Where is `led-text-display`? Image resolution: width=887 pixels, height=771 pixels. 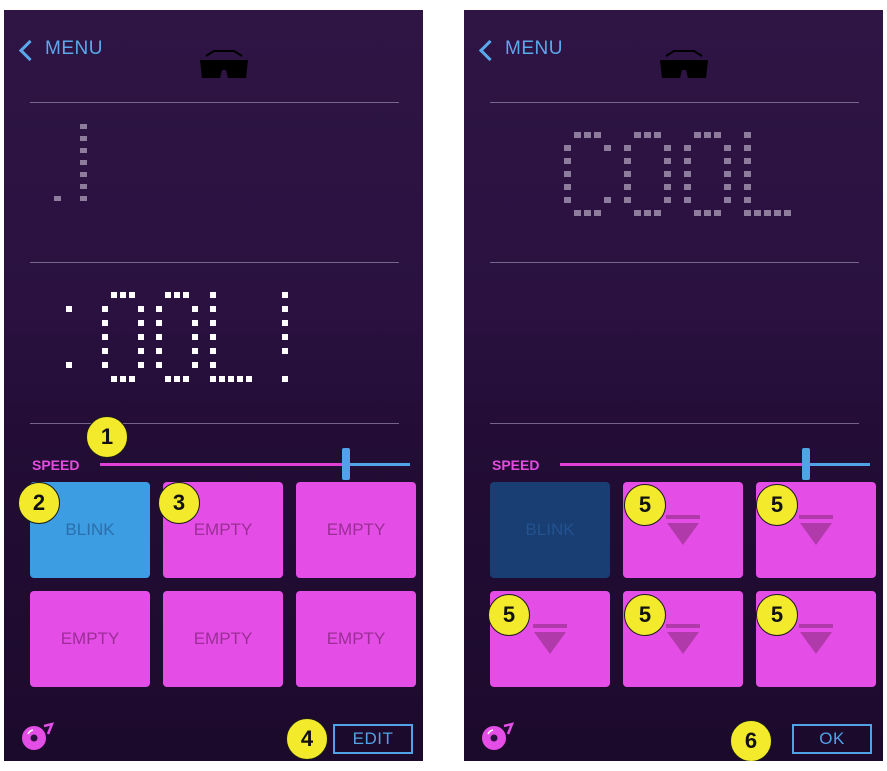
led-text-display is located at coordinates (177, 337).